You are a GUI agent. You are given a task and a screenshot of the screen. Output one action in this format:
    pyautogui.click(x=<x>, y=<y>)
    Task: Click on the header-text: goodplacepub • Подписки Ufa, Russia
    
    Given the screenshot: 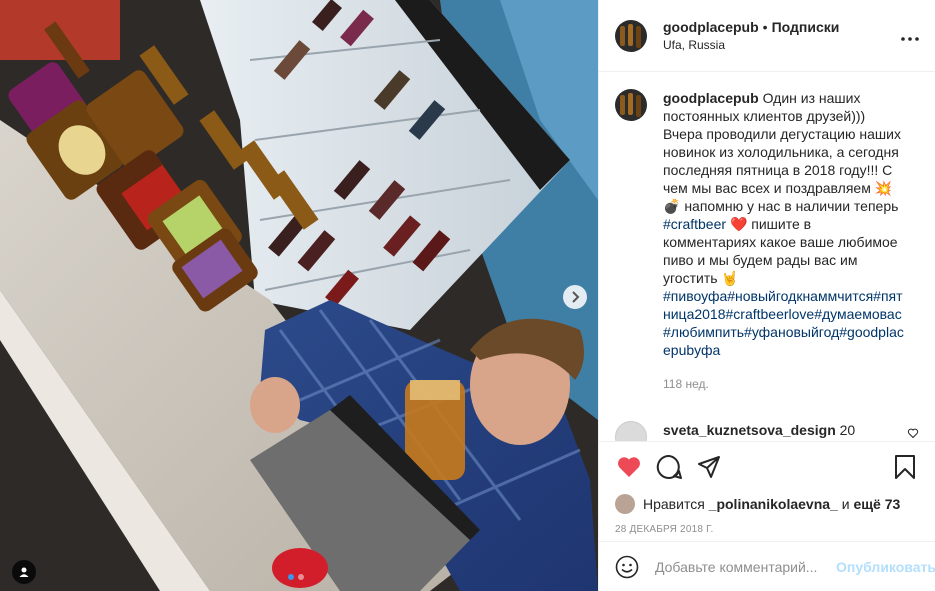 What is the action you would take?
    pyautogui.click(x=782, y=35)
    